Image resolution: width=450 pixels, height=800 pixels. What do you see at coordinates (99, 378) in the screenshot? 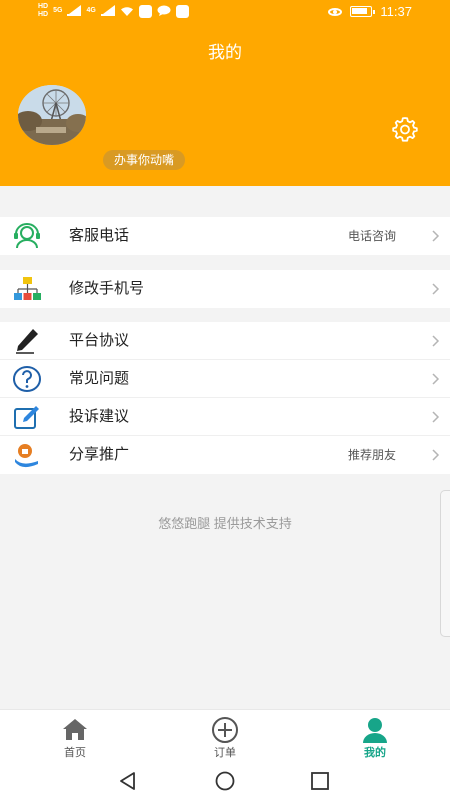
I see `menu-label: 常见问题` at bounding box center [99, 378].